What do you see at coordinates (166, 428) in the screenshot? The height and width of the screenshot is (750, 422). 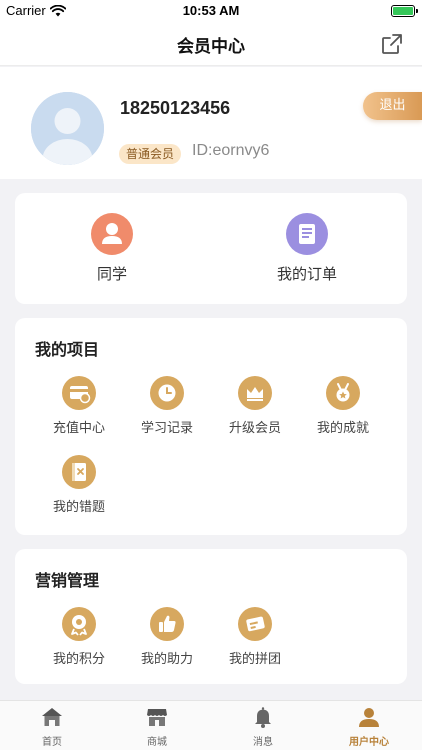 I see `grid-label: 学习记录` at bounding box center [166, 428].